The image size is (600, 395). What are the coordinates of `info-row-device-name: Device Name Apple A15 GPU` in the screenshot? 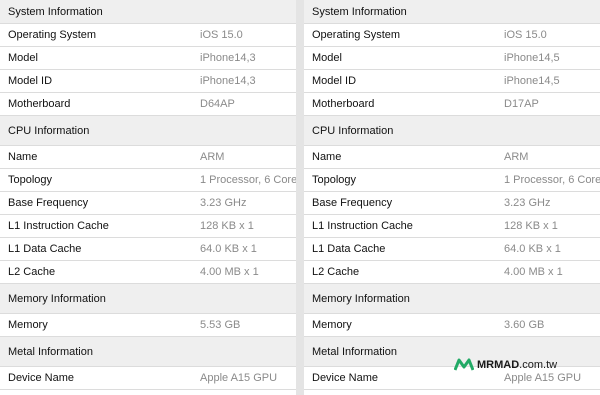 It's located at (148, 378).